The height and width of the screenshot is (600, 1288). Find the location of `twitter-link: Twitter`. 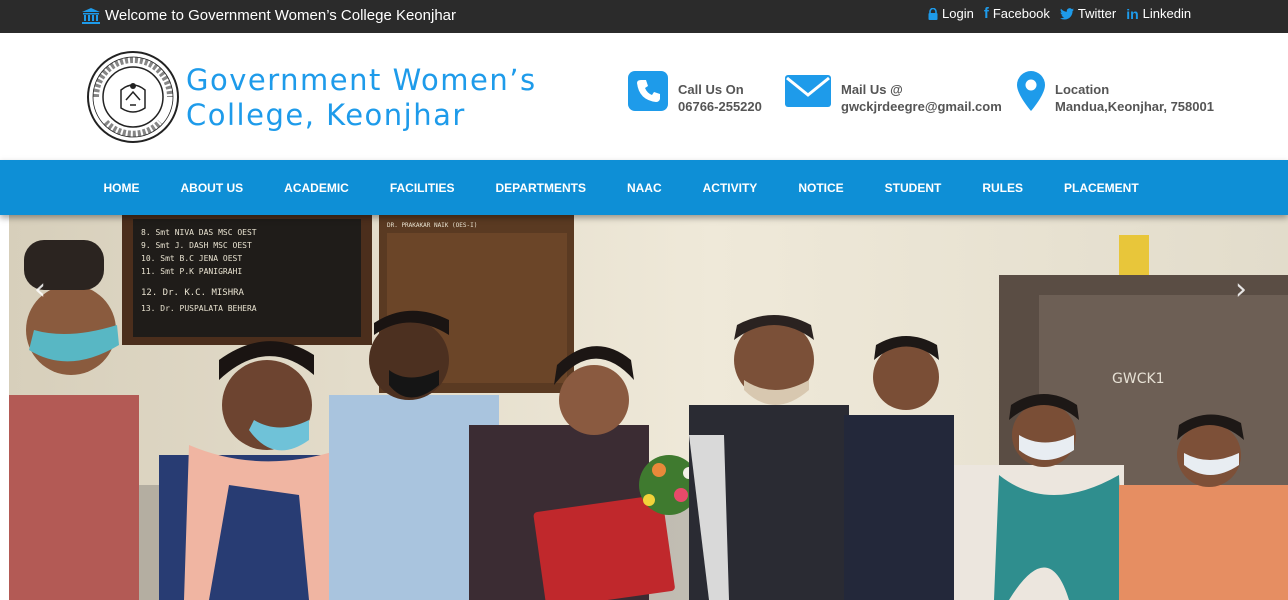

twitter-link: Twitter is located at coordinates (1088, 13).